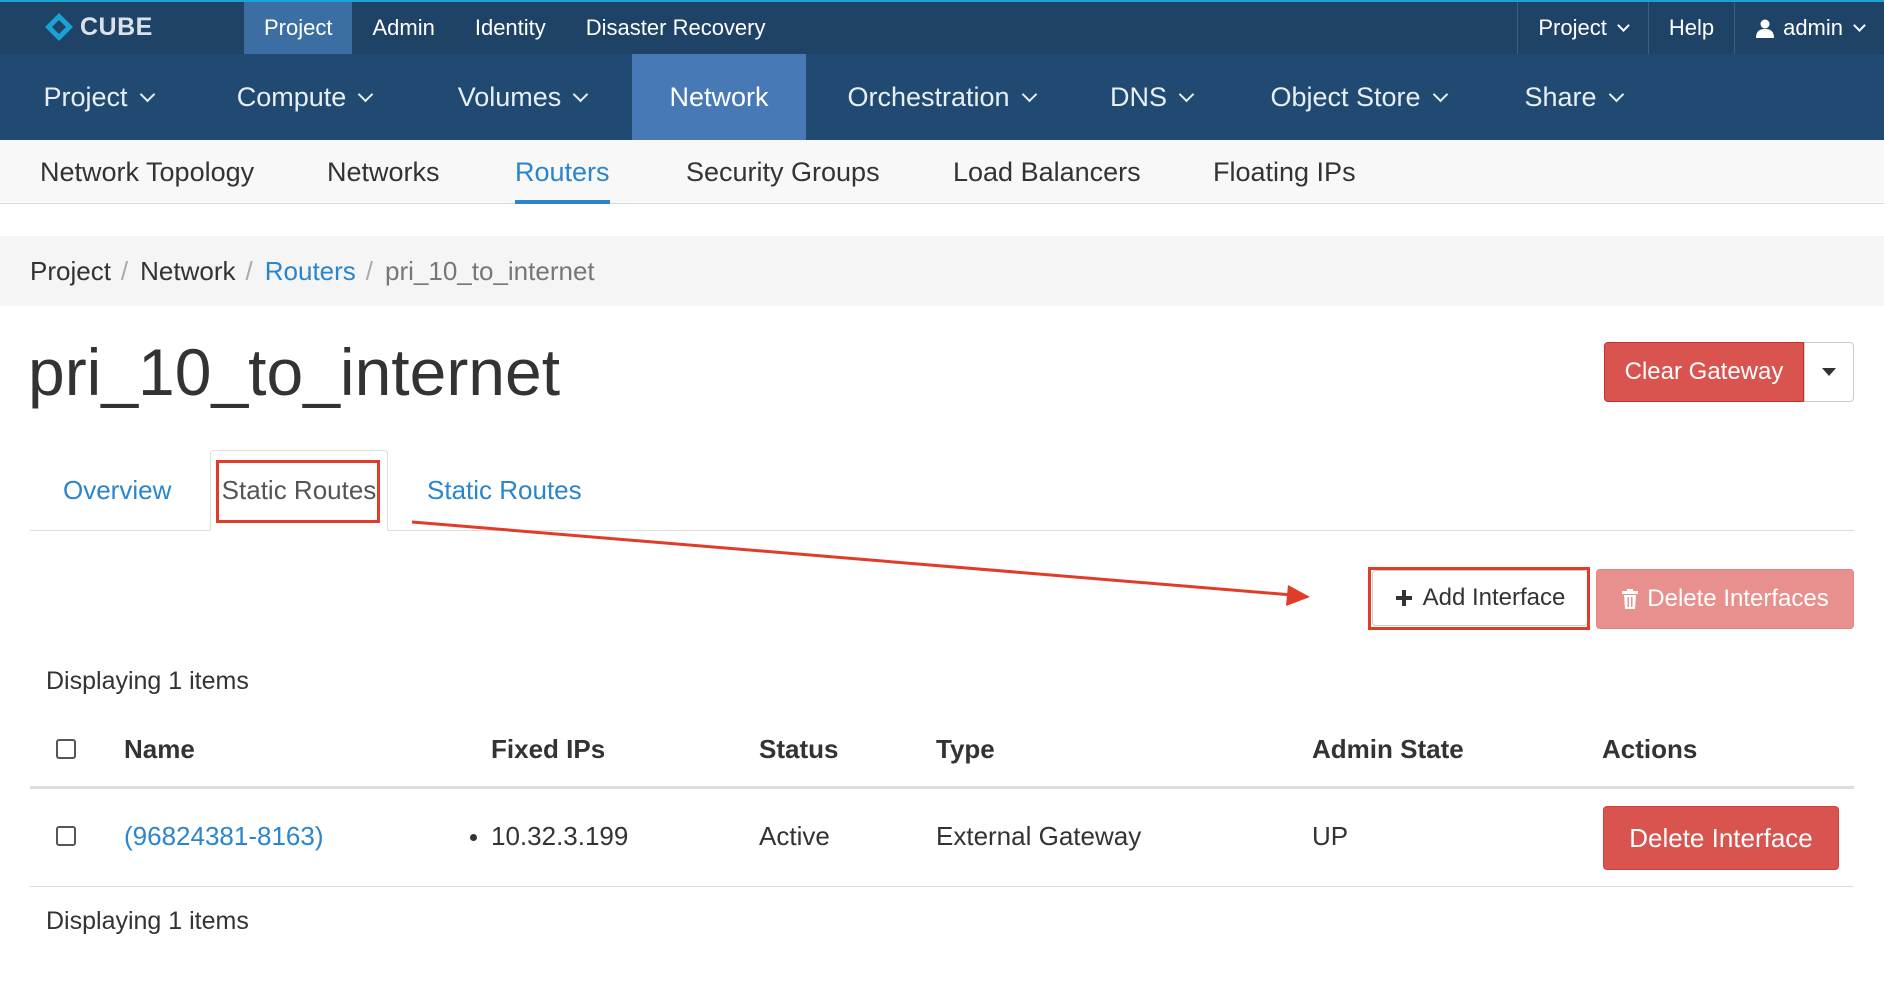 This screenshot has height=1006, width=1884. Describe the element at coordinates (310, 271) in the screenshot. I see `breadcrumb-routers: Routers` at that location.